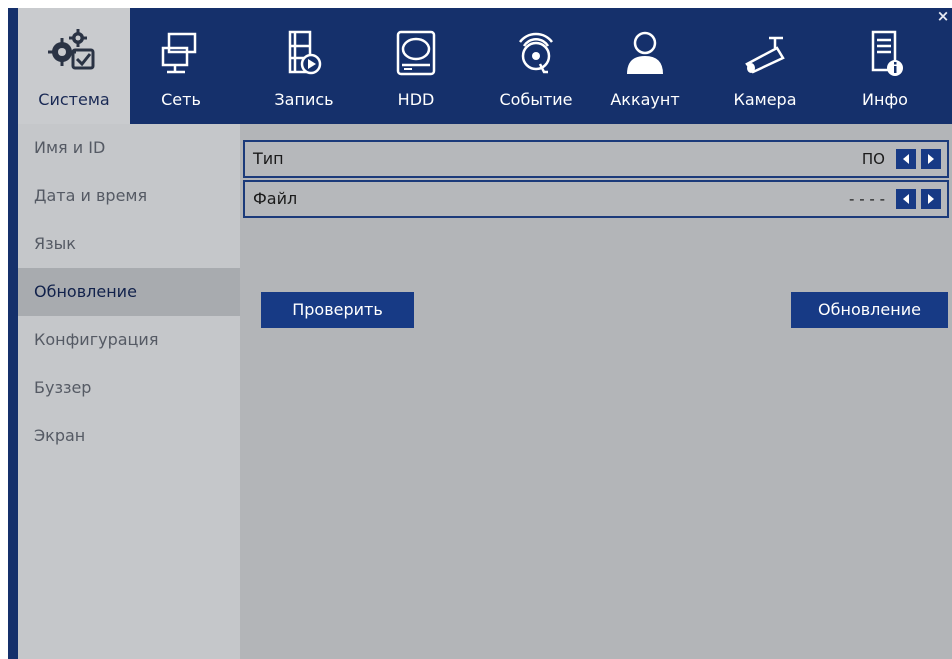 The image size is (952, 659). I want to click on tab-camera: Камера, so click(765, 66).